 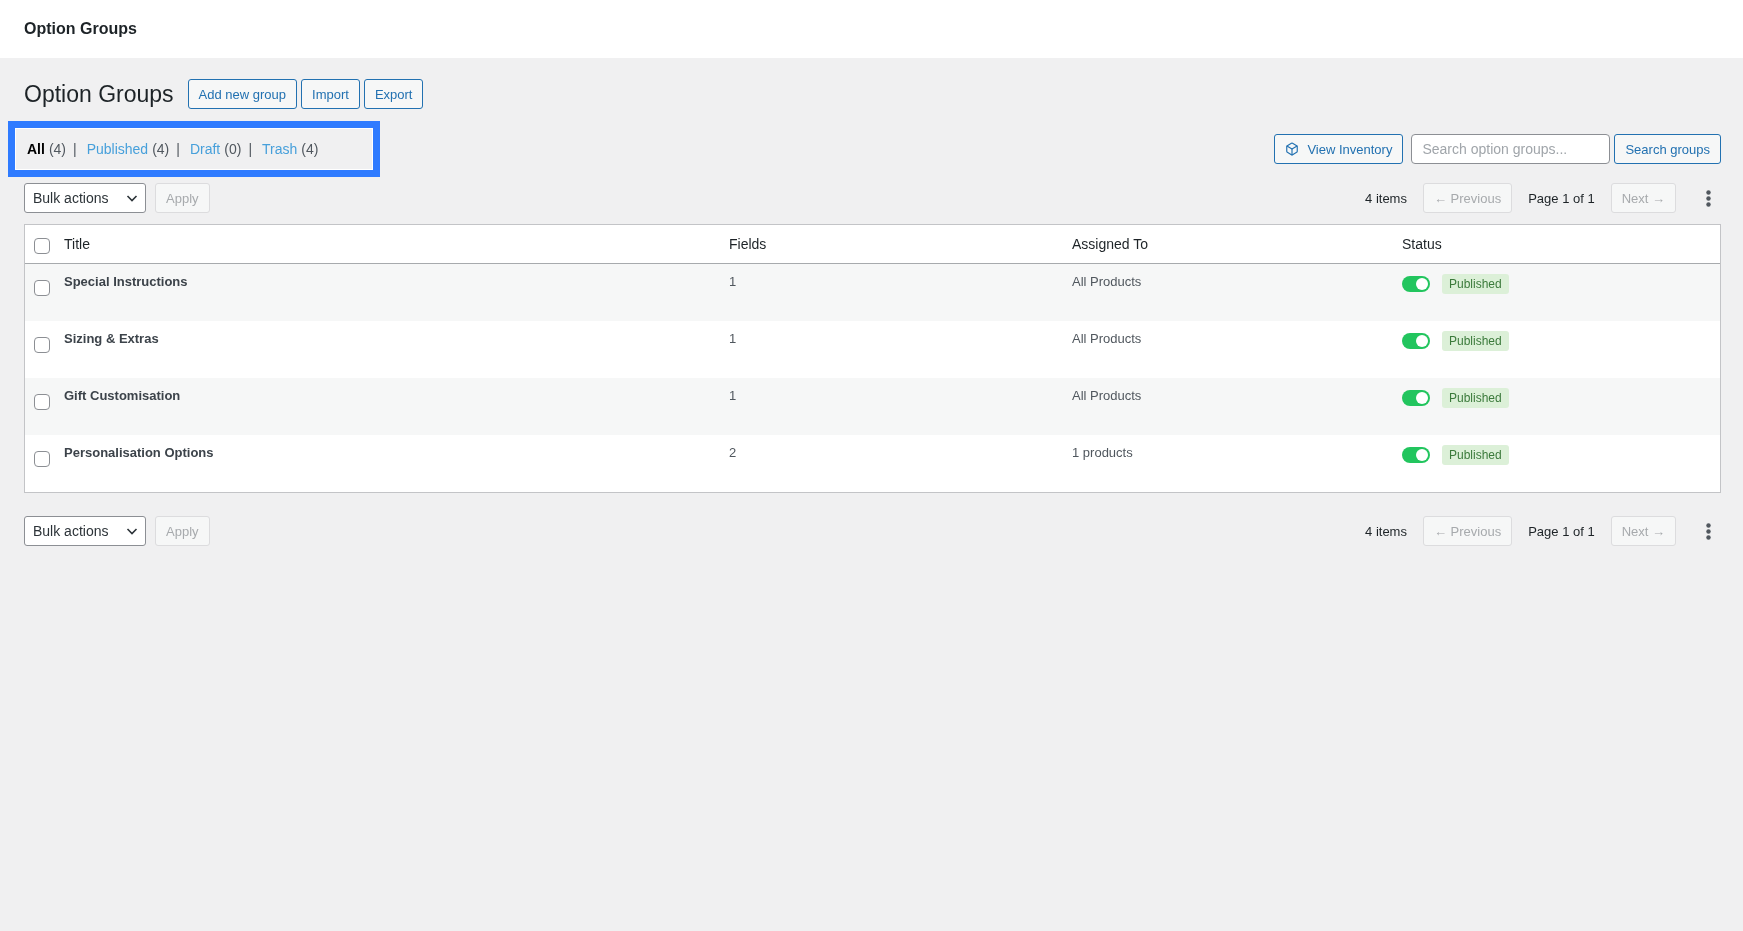 What do you see at coordinates (1292, 149) in the screenshot?
I see `cube-icon` at bounding box center [1292, 149].